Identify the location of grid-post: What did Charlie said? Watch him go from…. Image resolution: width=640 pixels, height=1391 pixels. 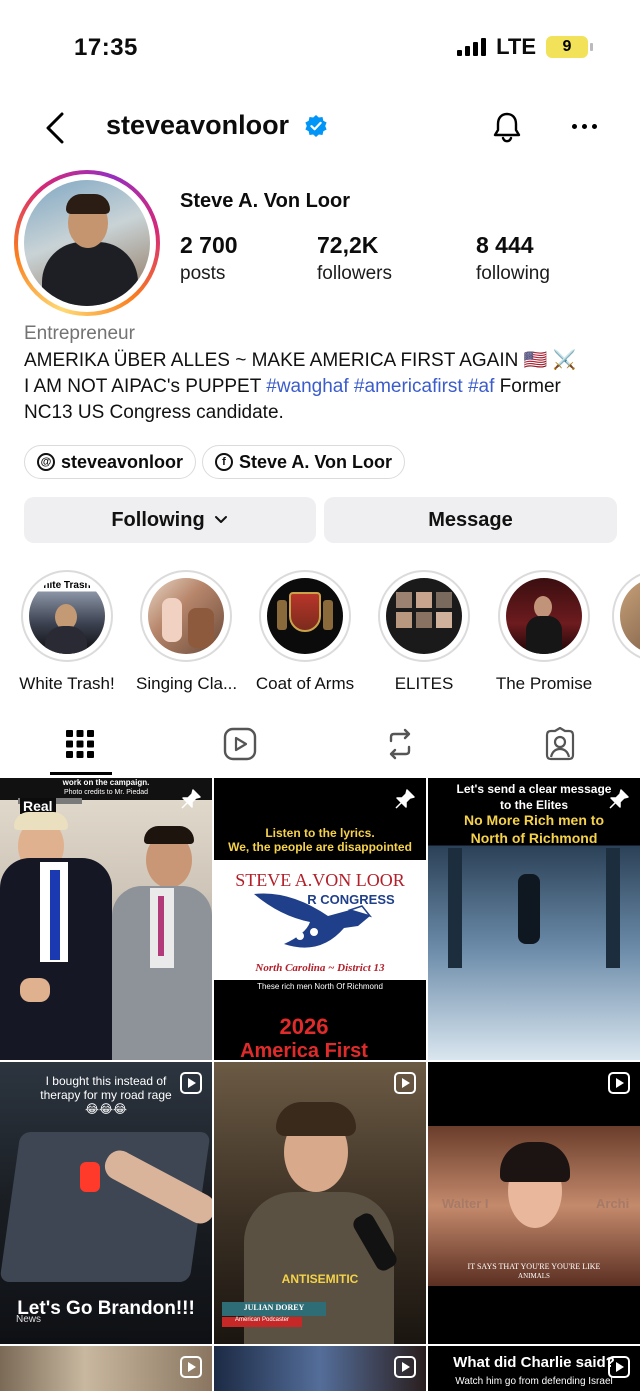
(534, 1368).